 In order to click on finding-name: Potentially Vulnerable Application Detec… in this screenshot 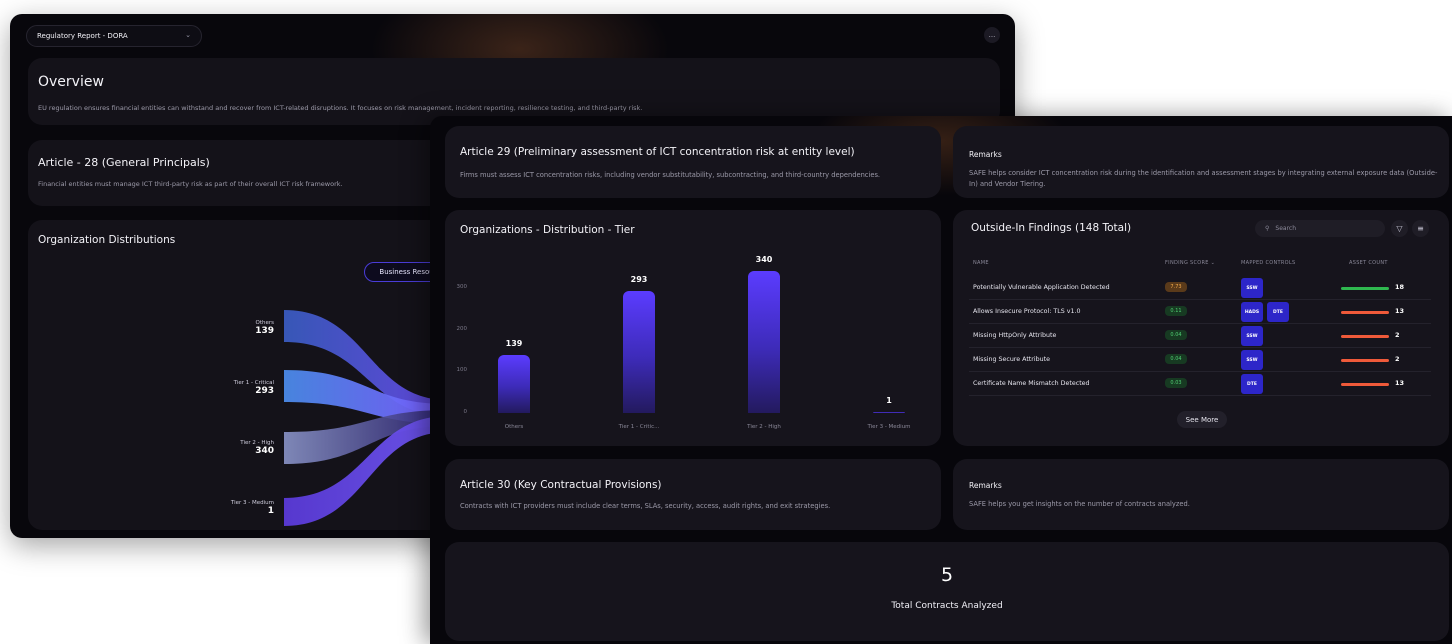, I will do `click(1041, 287)`.